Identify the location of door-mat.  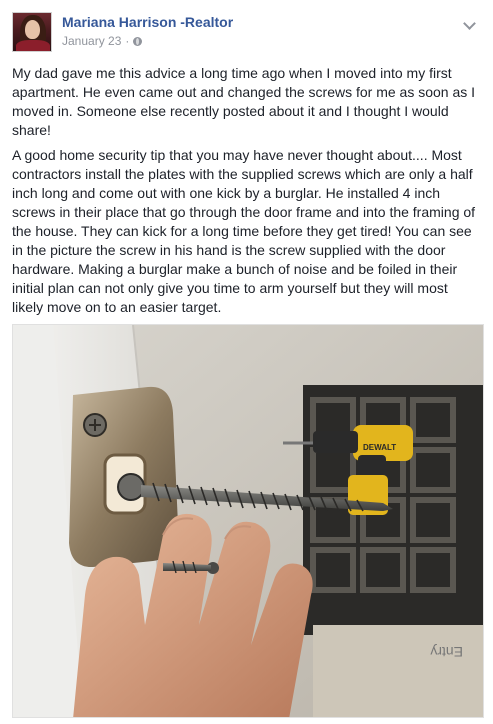
(393, 510).